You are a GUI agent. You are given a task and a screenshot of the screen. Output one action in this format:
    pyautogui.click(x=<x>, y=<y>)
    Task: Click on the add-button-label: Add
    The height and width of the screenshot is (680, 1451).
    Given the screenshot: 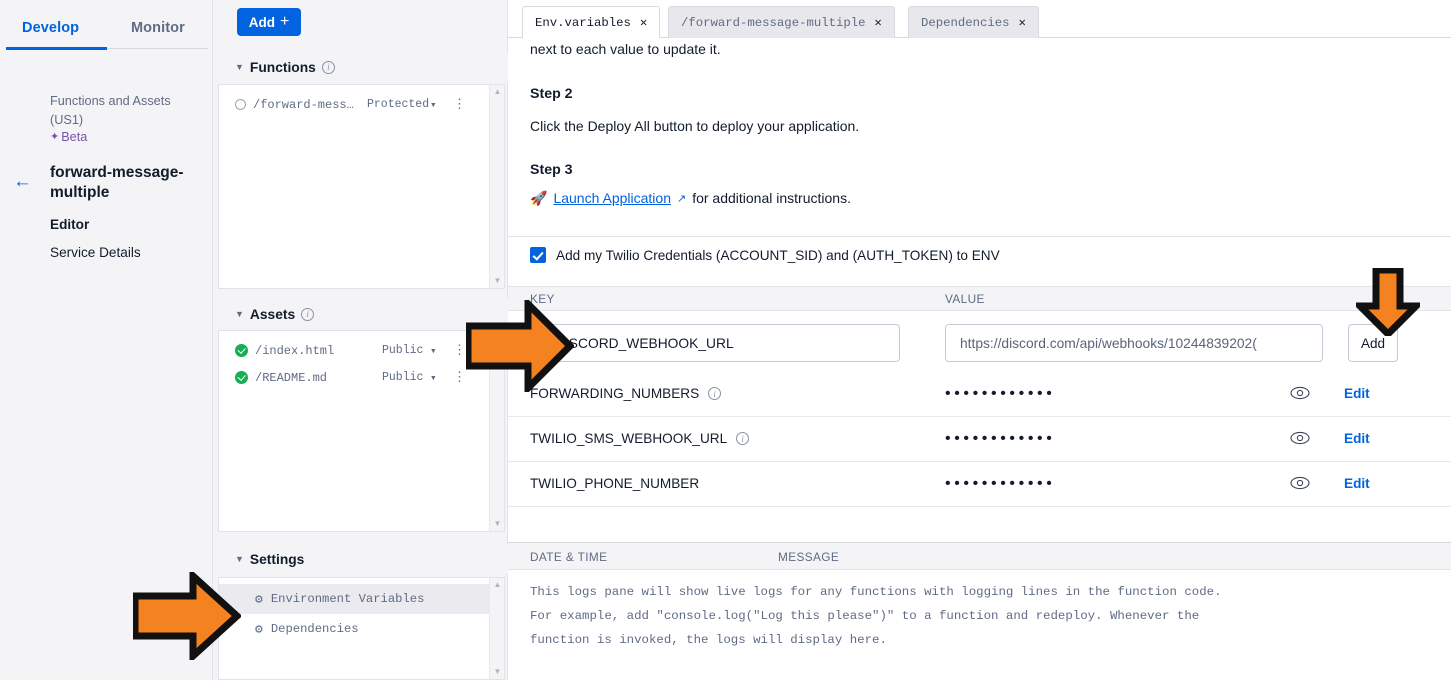 What is the action you would take?
    pyautogui.click(x=261, y=22)
    